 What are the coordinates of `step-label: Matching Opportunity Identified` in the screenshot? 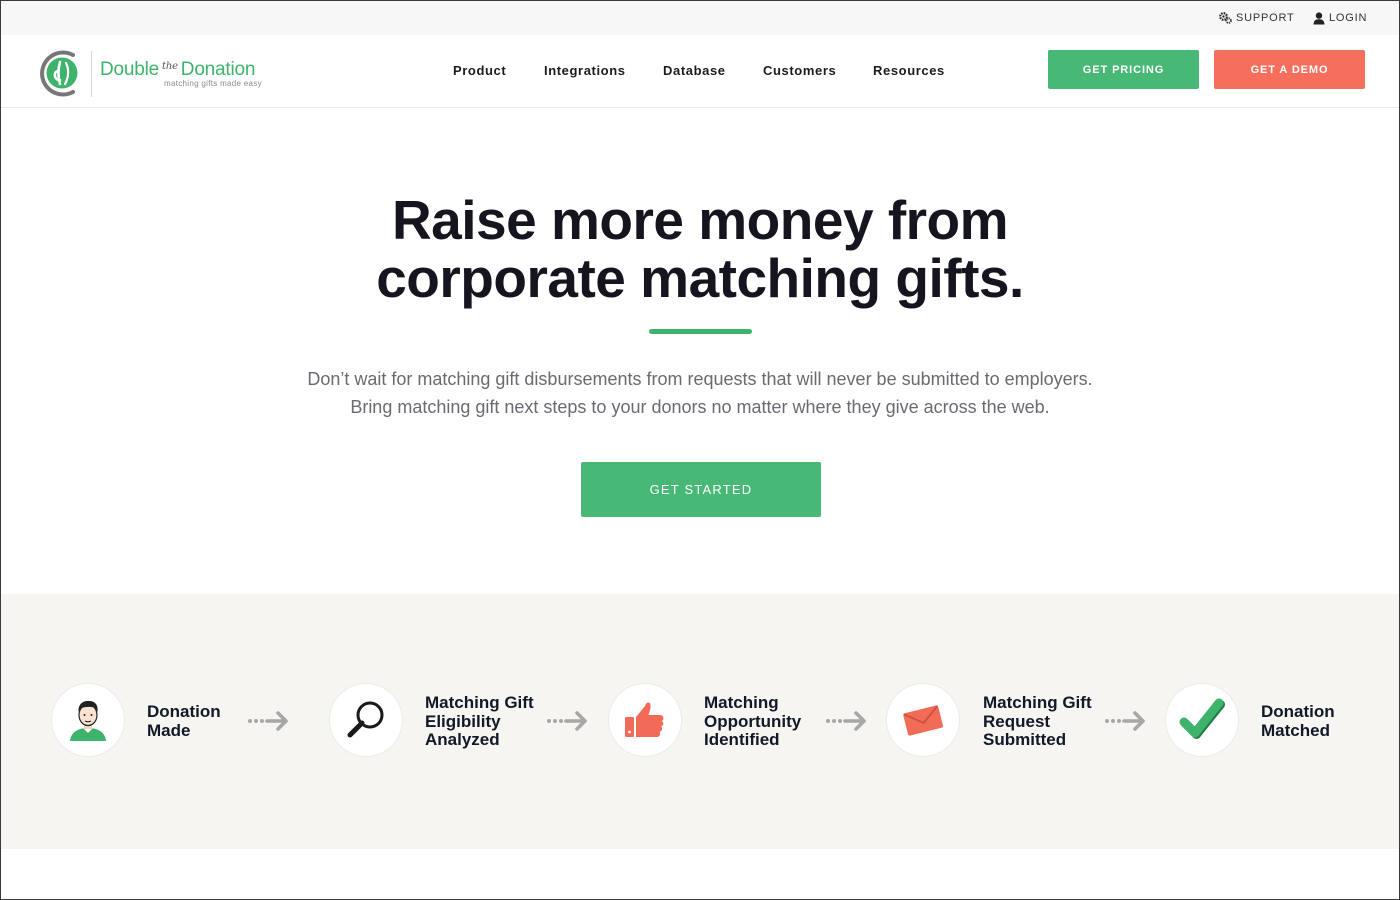 It's located at (753, 721).